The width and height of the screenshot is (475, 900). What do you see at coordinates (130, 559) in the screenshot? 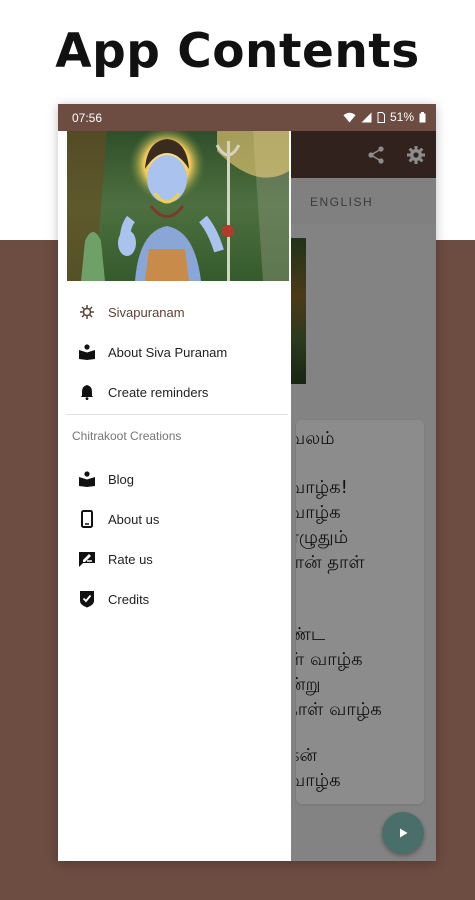
I see `menu-item-label: Rate us` at bounding box center [130, 559].